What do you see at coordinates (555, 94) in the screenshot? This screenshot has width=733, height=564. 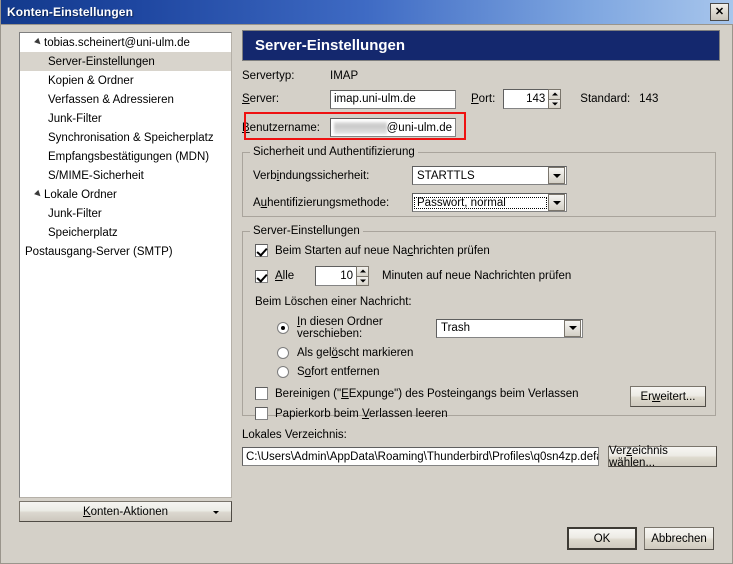 I see `port-increment-icon` at bounding box center [555, 94].